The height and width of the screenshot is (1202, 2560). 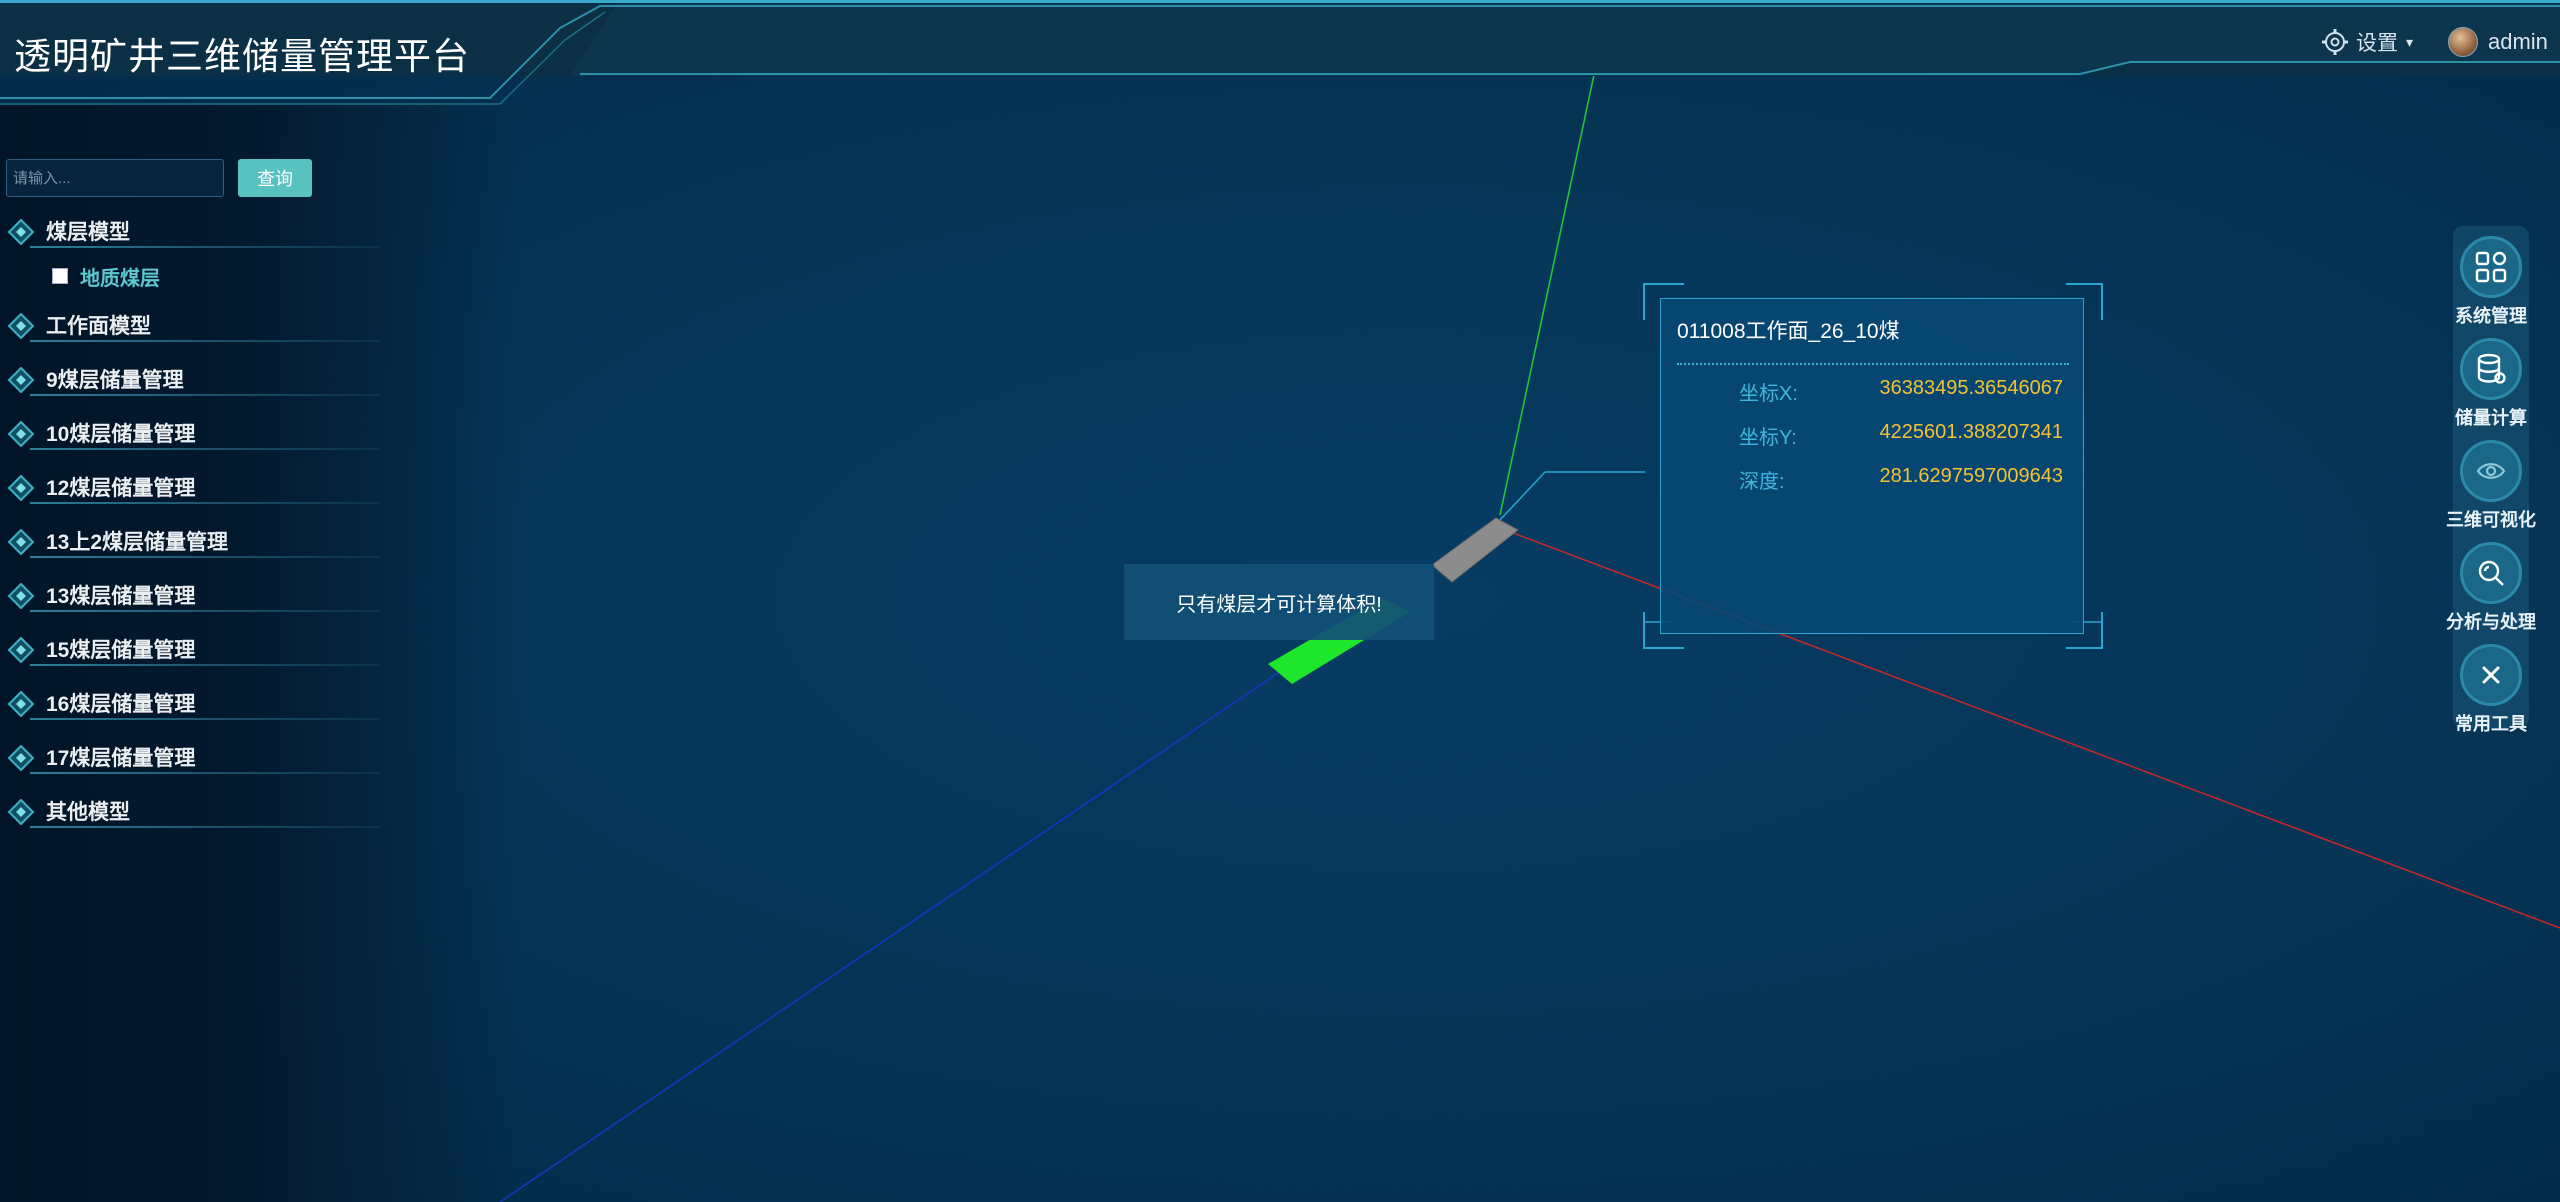 I want to click on user-menu: admin, so click(x=2498, y=42).